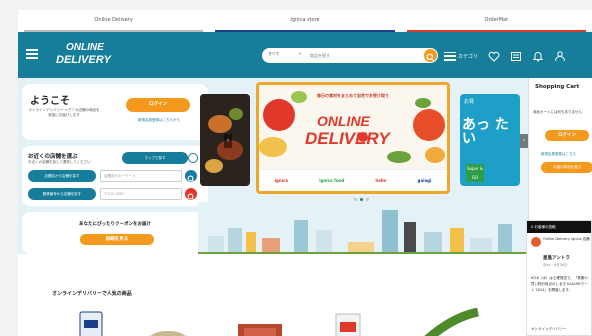 Image resolution: width=592 pixels, height=336 pixels. What do you see at coordinates (228, 141) in the screenshot?
I see `carousel-prev-arrow: ‹` at bounding box center [228, 141].